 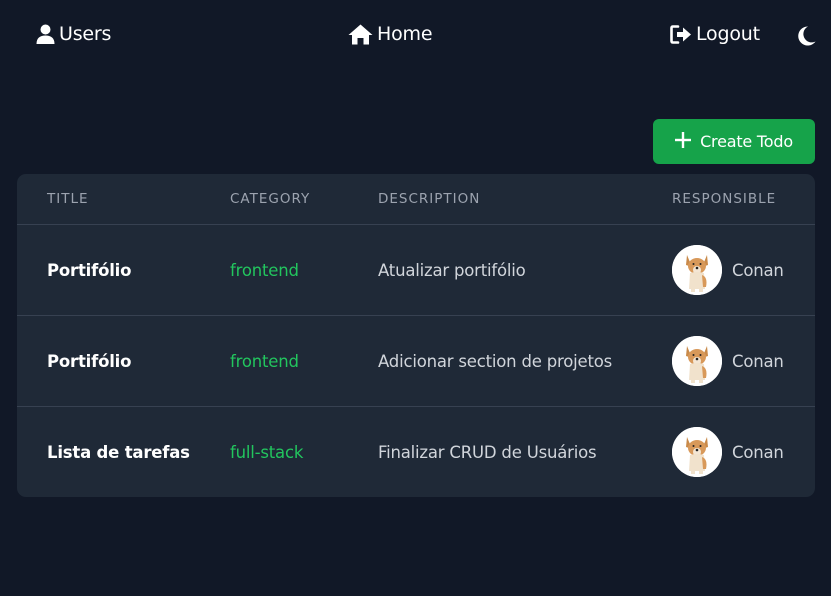 I want to click on create-todo-button: Create Todo, so click(x=734, y=141).